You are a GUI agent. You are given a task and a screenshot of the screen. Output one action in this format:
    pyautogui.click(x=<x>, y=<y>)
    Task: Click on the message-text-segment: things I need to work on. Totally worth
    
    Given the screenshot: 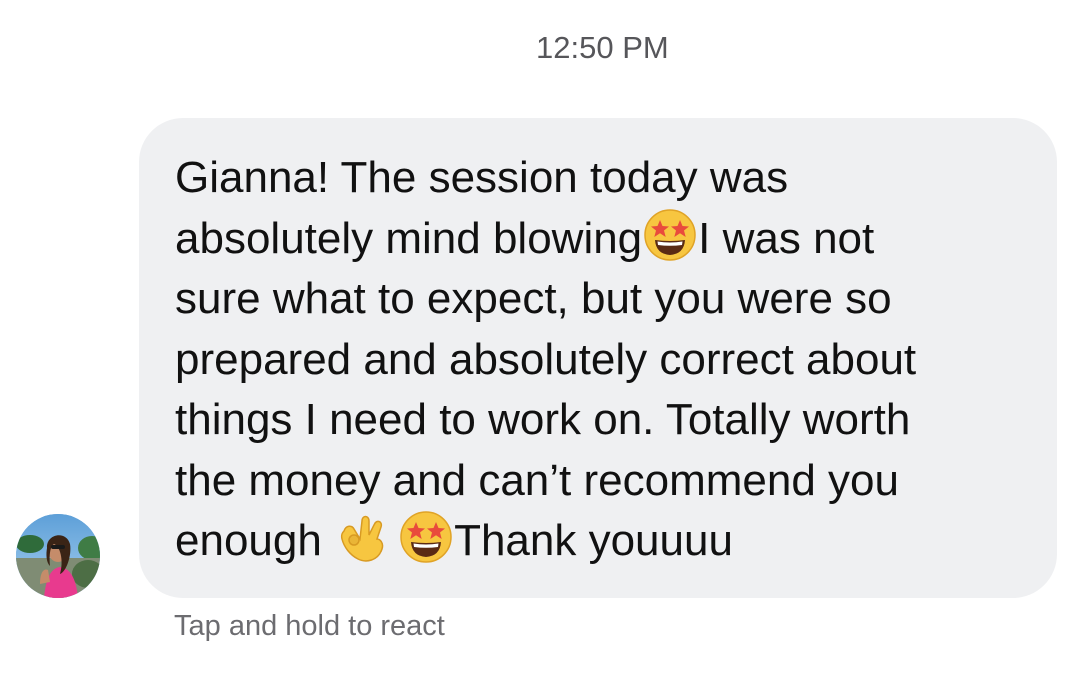 What is the action you would take?
    pyautogui.click(x=543, y=419)
    